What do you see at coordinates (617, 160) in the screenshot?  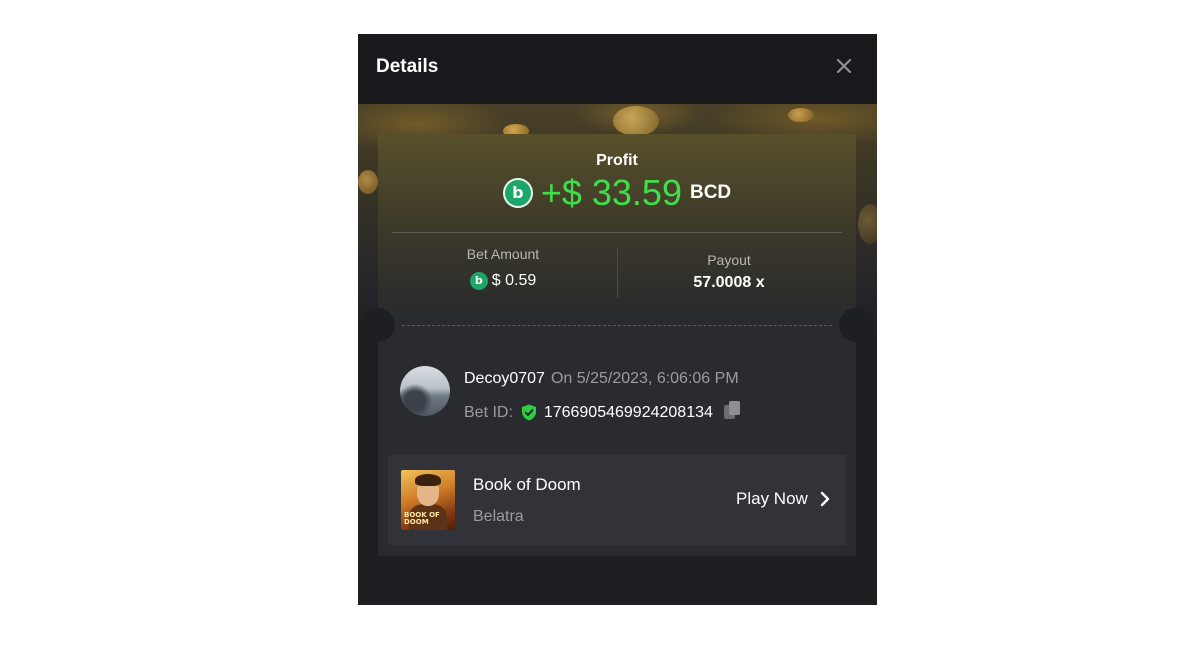 I see `profit-label: Profit` at bounding box center [617, 160].